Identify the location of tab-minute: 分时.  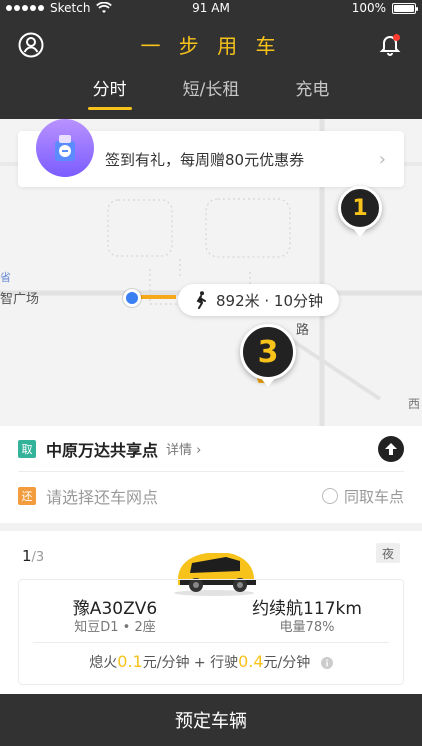
(110, 87).